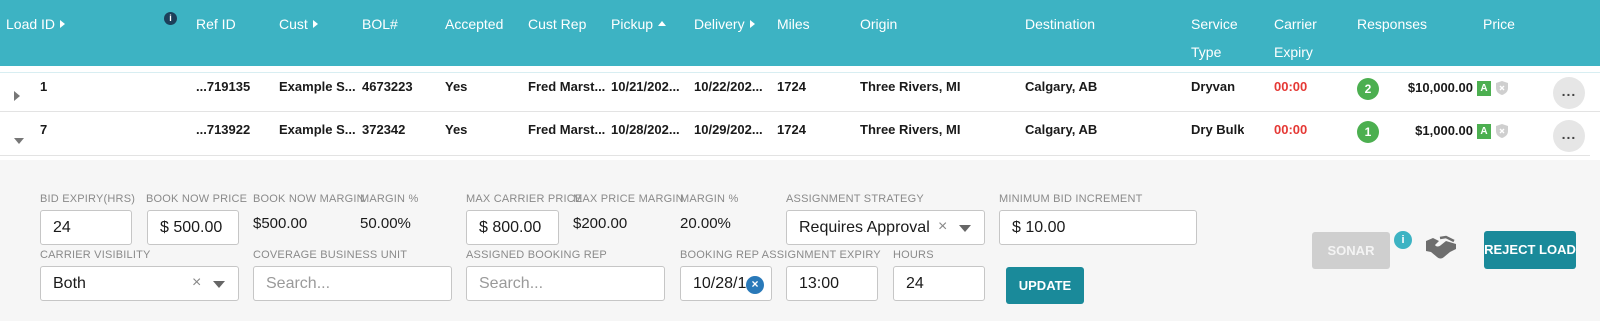 The image size is (1600, 321). Describe the element at coordinates (330, 255) in the screenshot. I see `coverage-business-unit-label: COVERAGE BUSINESS UNIT` at that location.